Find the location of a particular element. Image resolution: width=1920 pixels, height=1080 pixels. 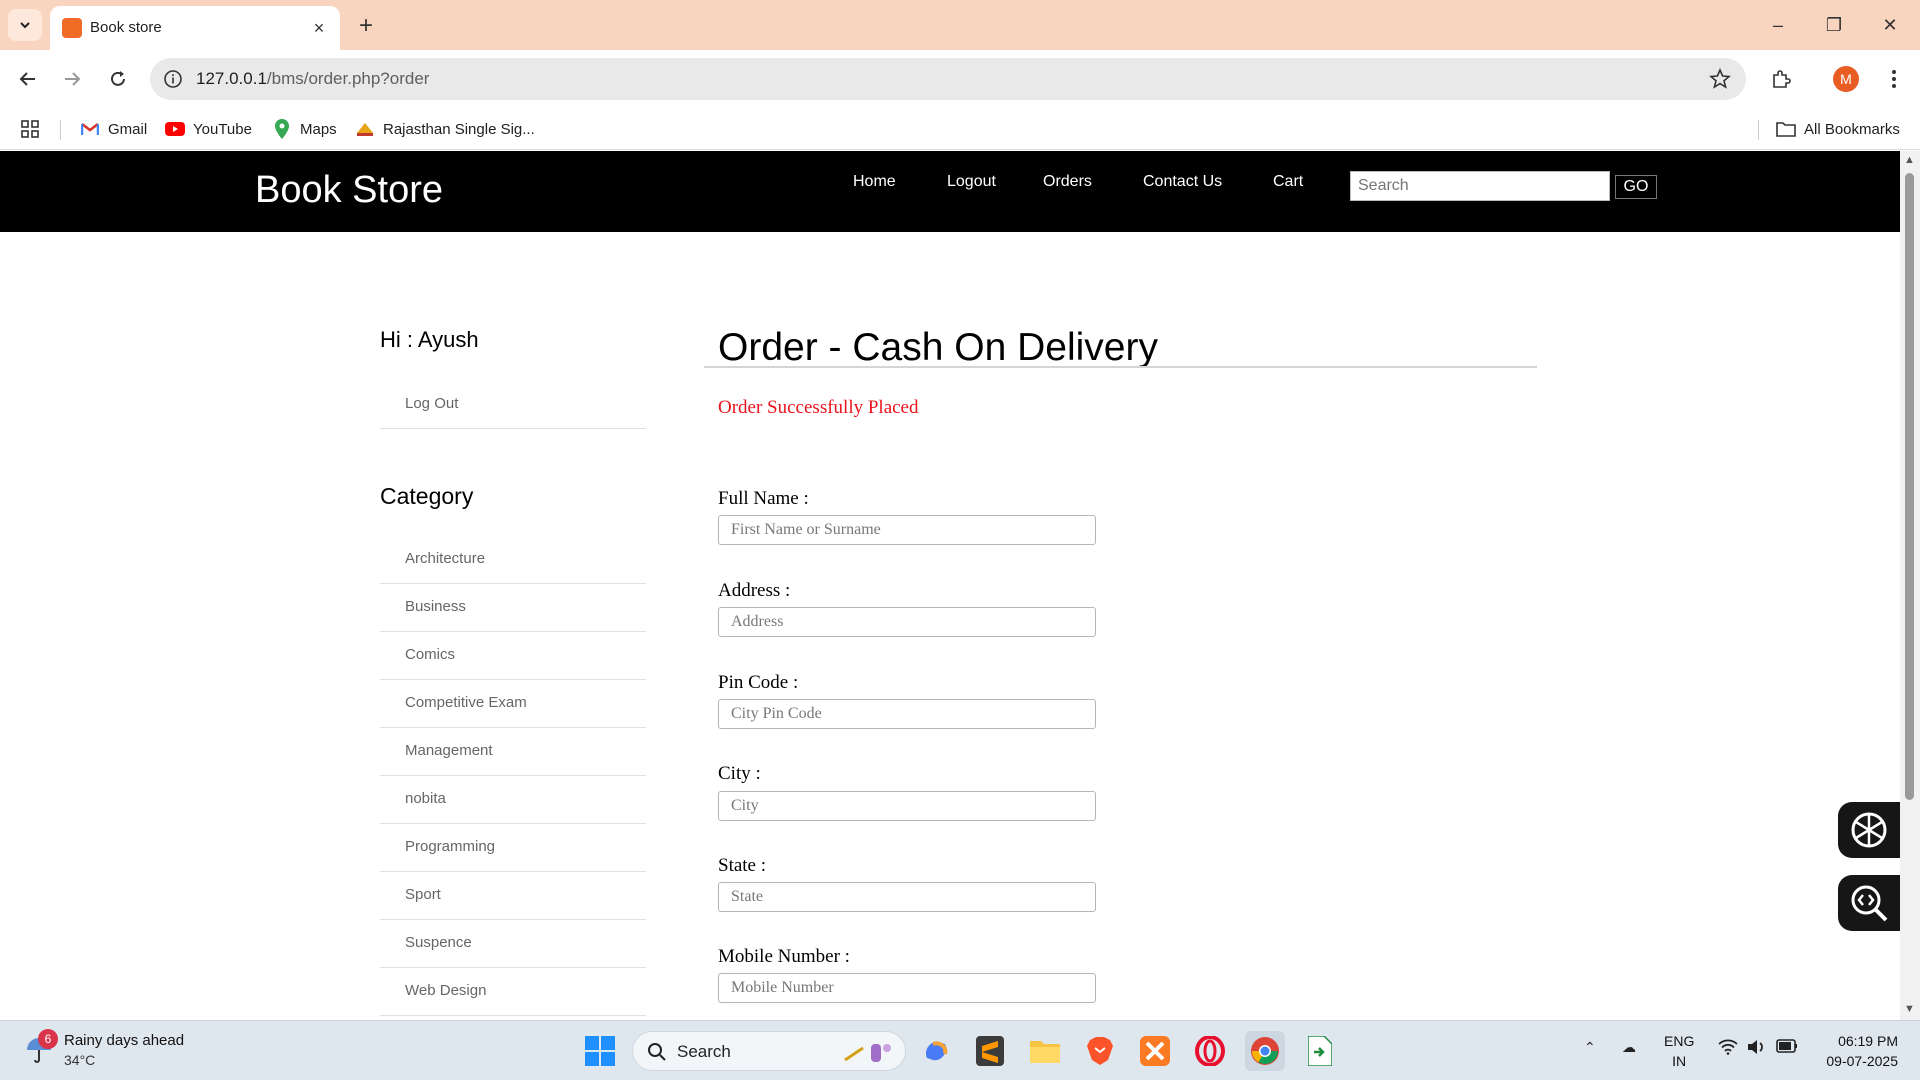

search-input is located at coordinates (1480, 186).